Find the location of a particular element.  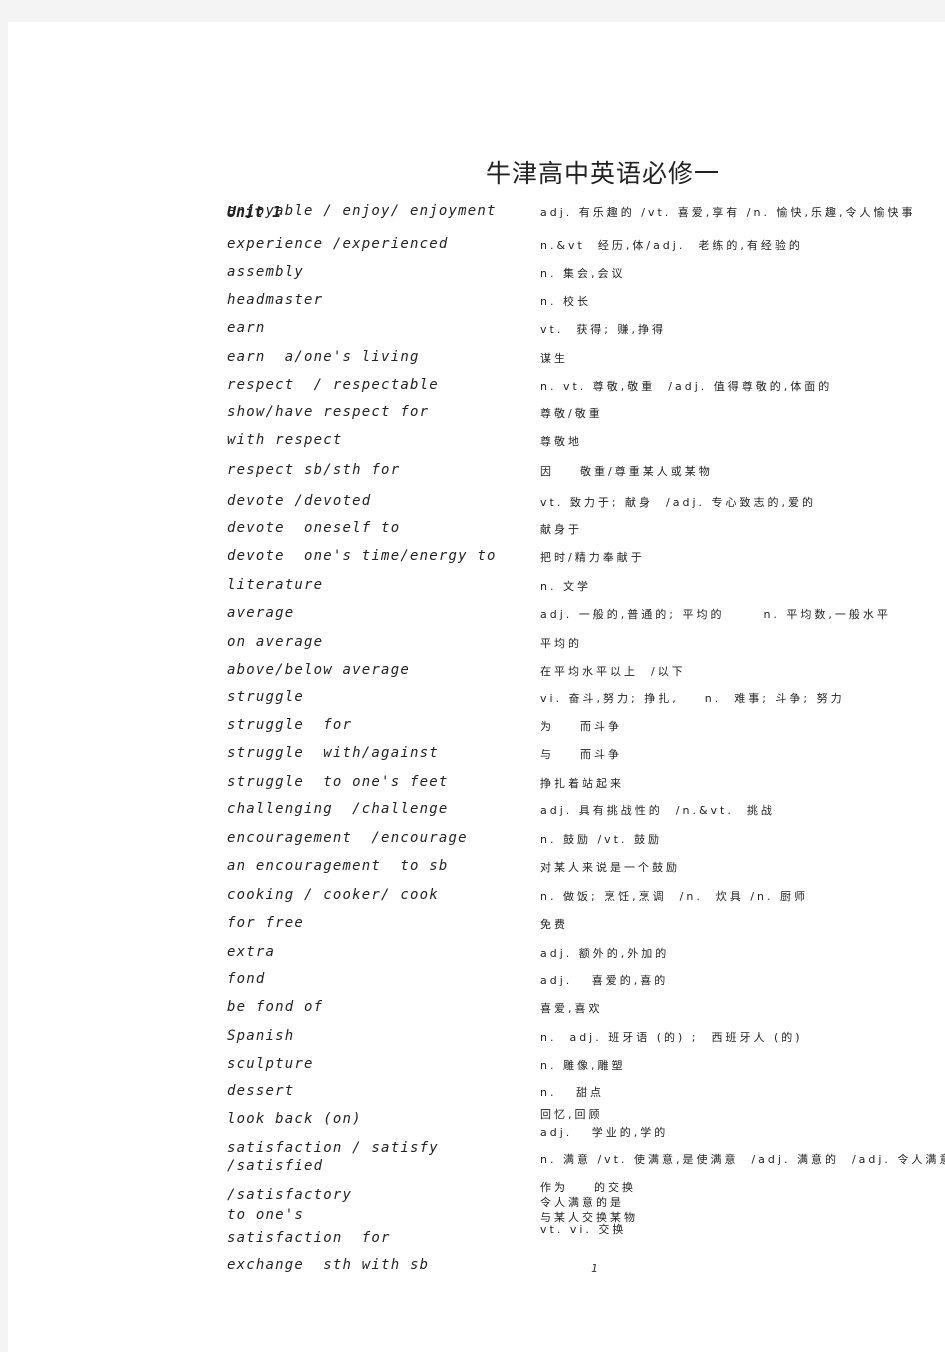

vocab-definition: adj. 有乐趣的 /vt. 喜爱,享有 /n. 愉快,乐趣,令人愉快事 is located at coordinates (728, 212).